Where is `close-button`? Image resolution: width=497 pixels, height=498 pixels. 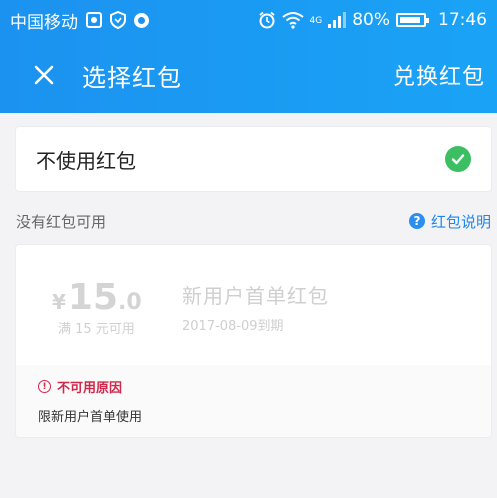 close-button is located at coordinates (44, 75).